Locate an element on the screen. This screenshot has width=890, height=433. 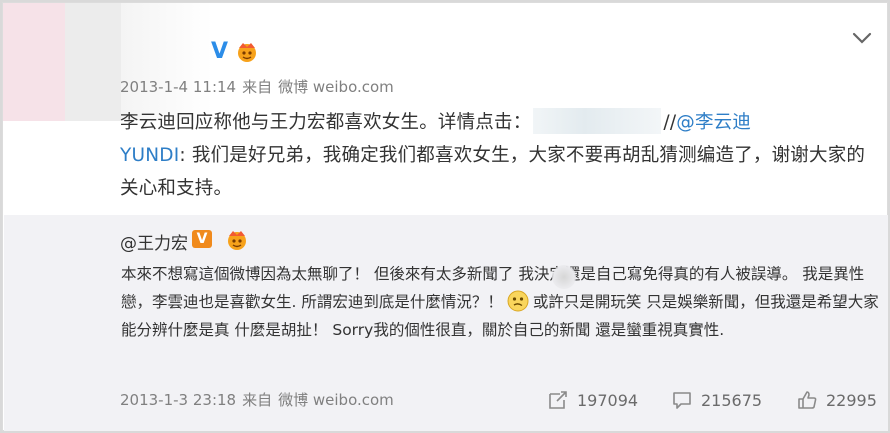
post-source: 微博 weibo.com is located at coordinates (336, 87).